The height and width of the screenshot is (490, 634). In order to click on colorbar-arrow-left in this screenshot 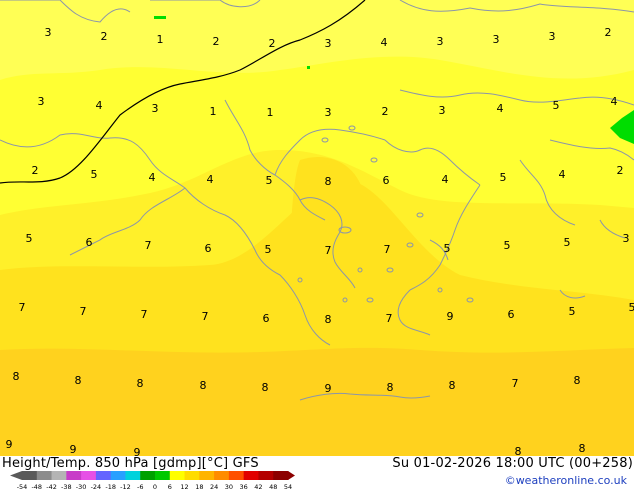, I will do `click(16, 475)`.